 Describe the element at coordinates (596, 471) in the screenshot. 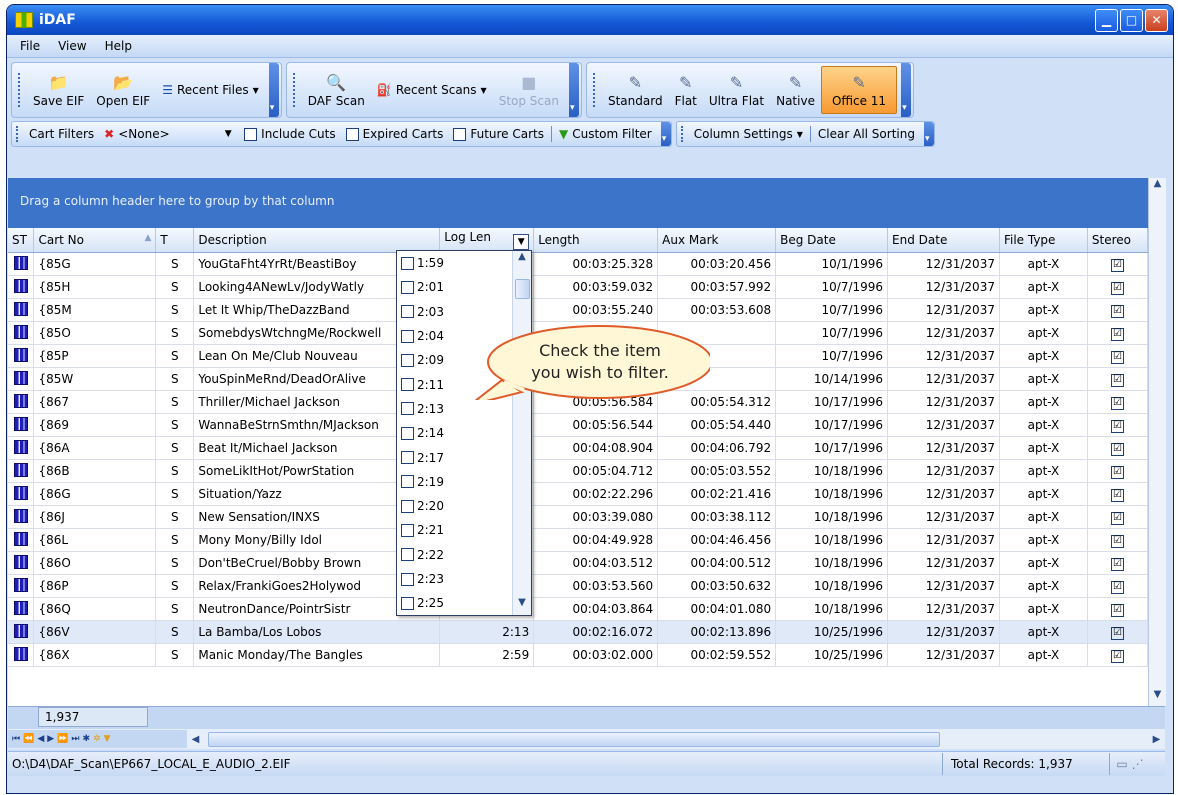

I see `cell-length: 00:05:04.712` at that location.